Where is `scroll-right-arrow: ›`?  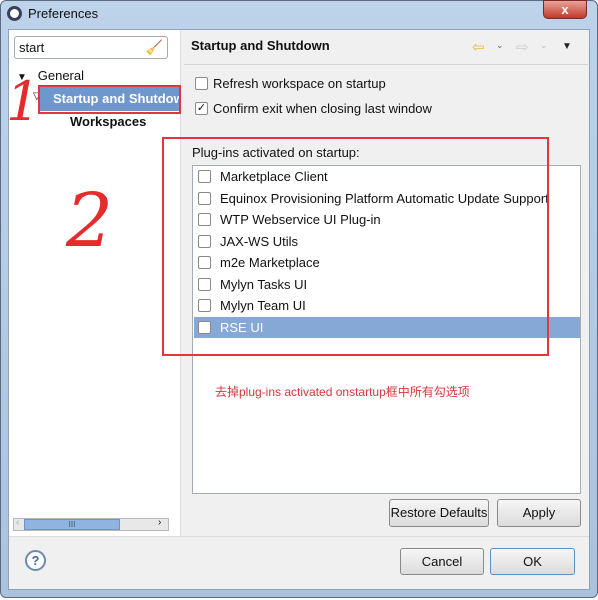
scroll-right-arrow: › is located at coordinates (159, 522).